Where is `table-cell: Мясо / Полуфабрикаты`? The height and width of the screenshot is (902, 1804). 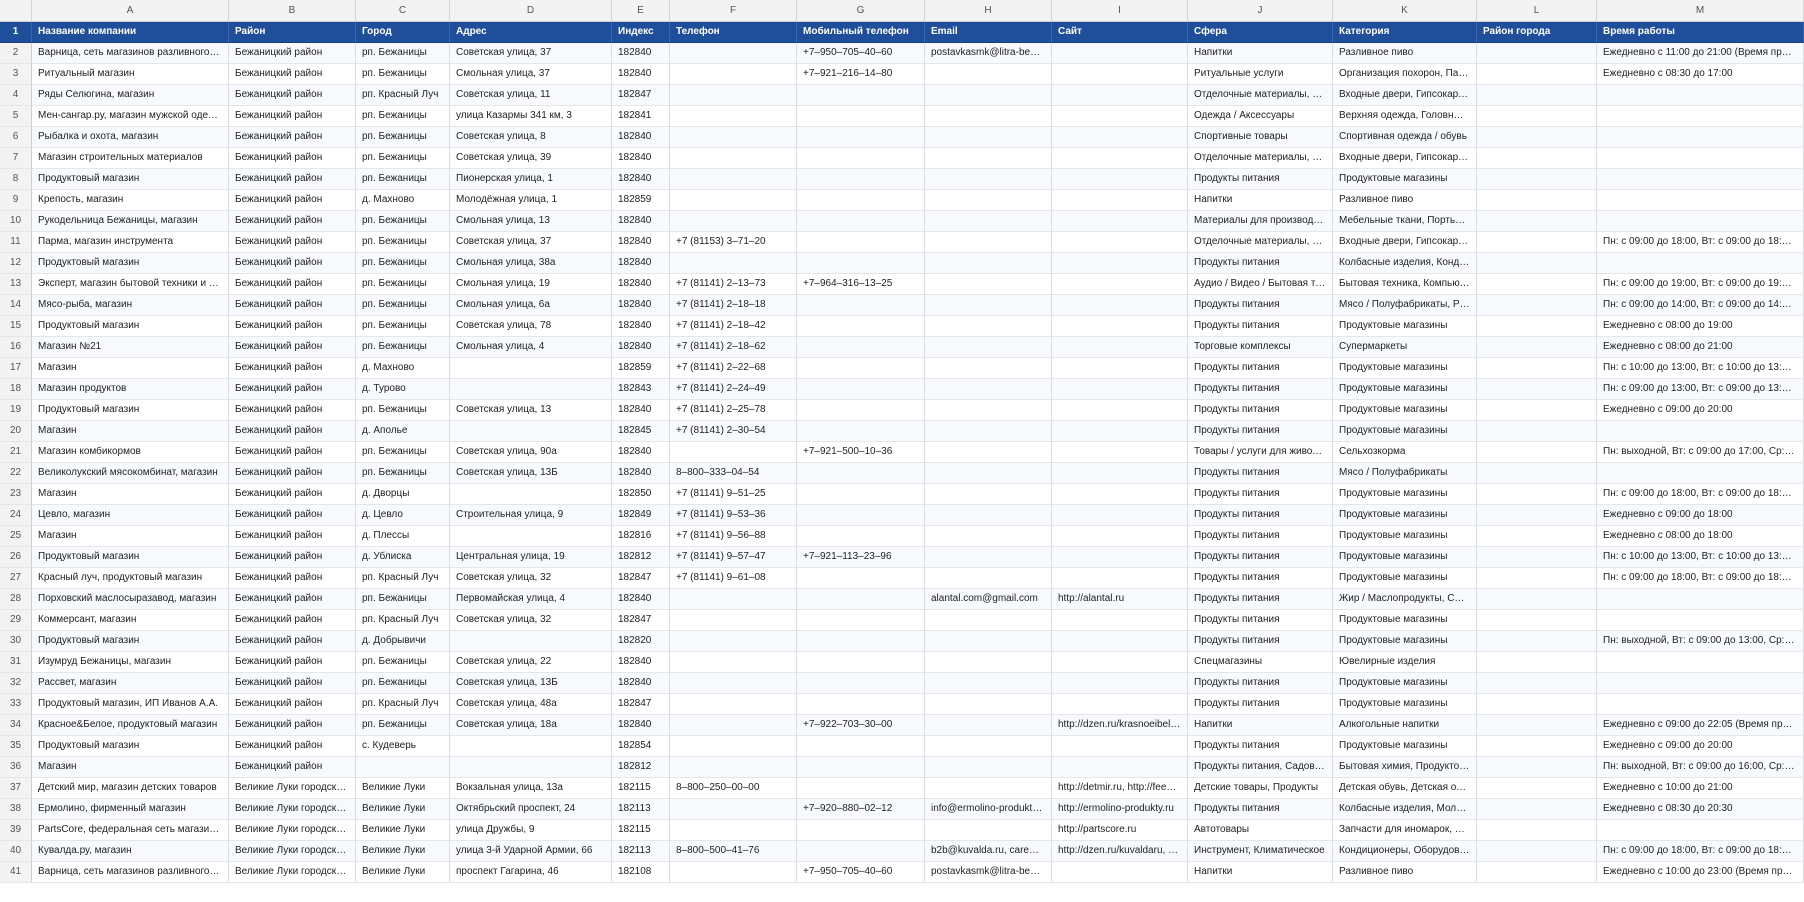 table-cell: Мясо / Полуфабрикаты is located at coordinates (1405, 473).